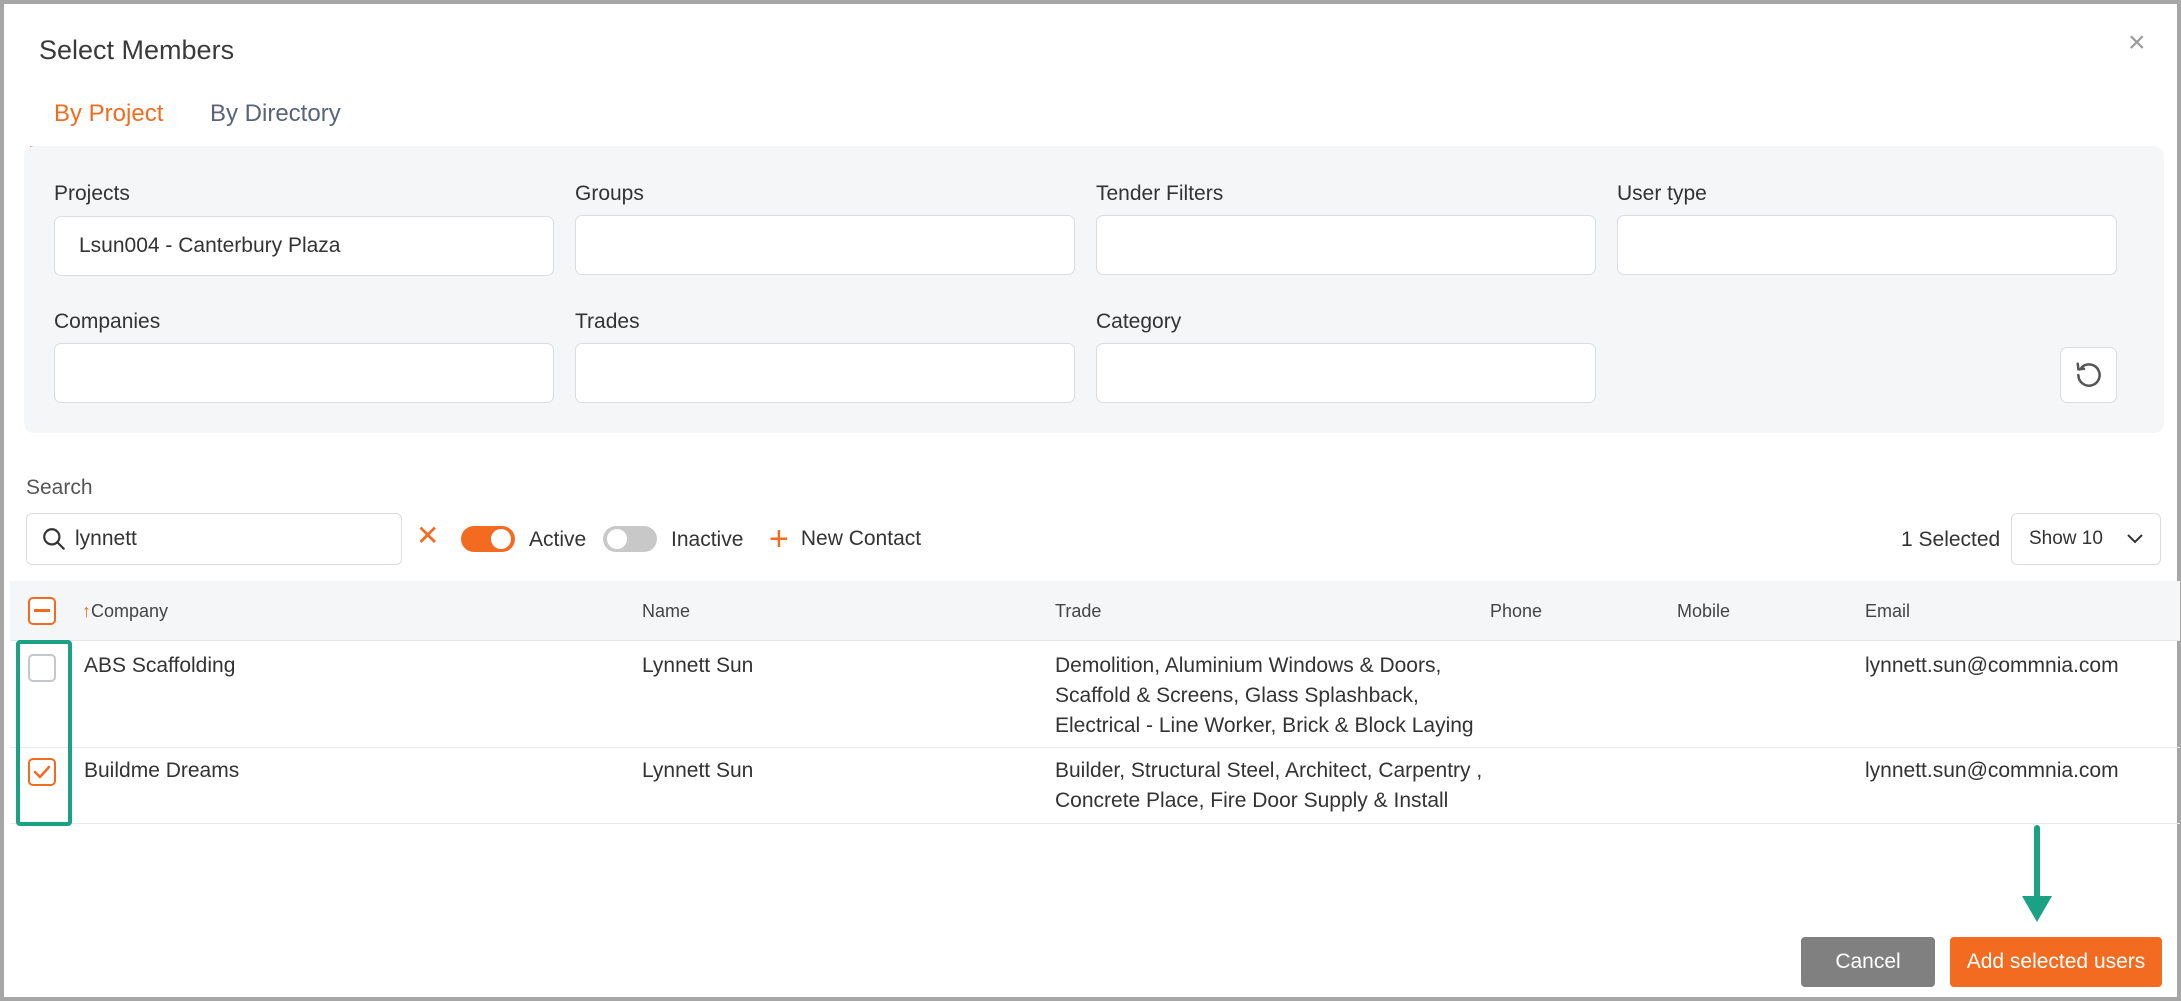 The image size is (2181, 1001). I want to click on select-all-checkbox, so click(42, 611).